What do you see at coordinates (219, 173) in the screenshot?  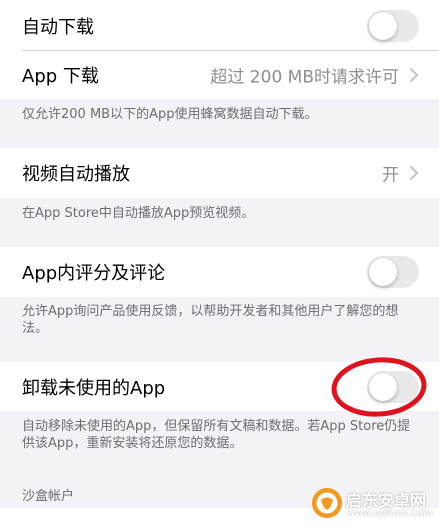 I see `video-autoplay-row: 视频自动播放 开` at bounding box center [219, 173].